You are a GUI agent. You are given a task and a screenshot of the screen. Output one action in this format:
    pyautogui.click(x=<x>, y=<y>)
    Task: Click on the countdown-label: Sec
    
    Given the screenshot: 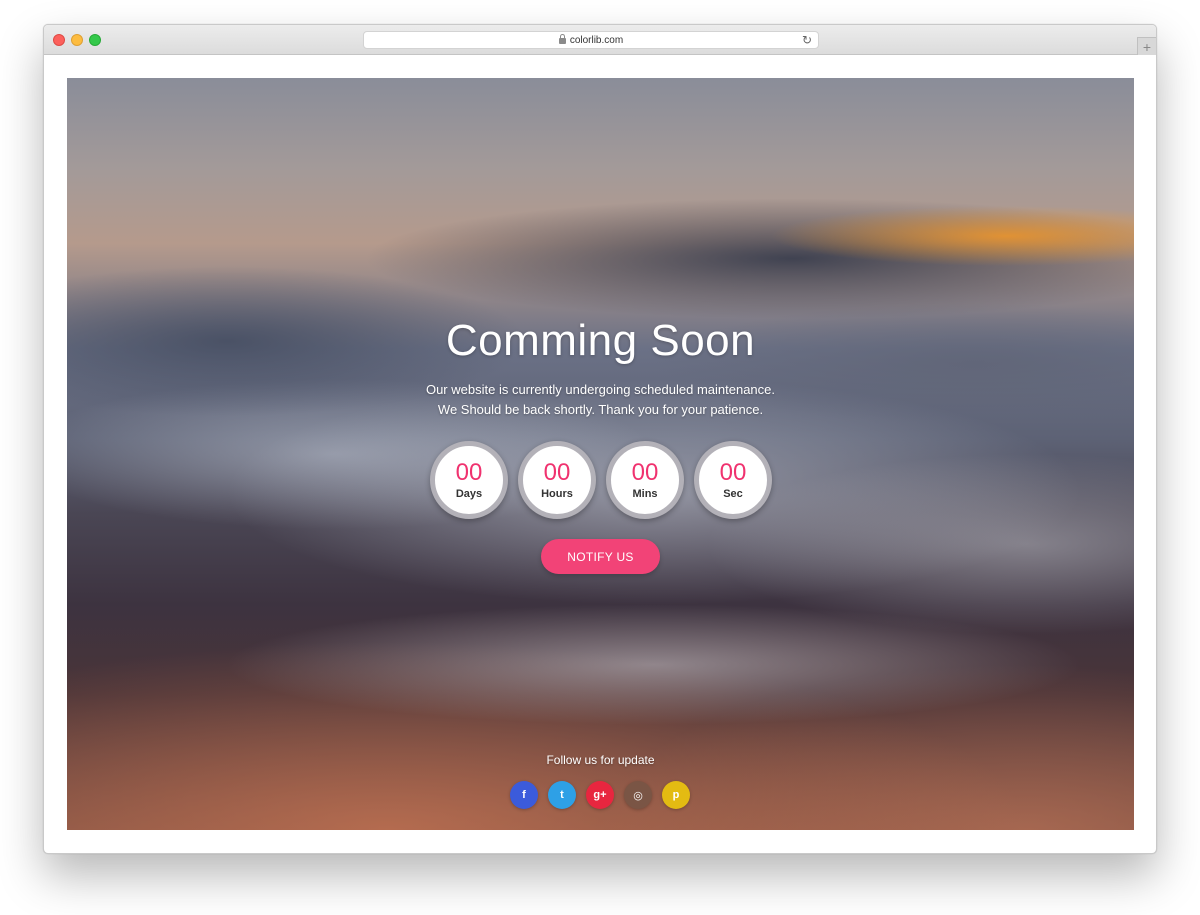 What is the action you would take?
    pyautogui.click(x=733, y=494)
    